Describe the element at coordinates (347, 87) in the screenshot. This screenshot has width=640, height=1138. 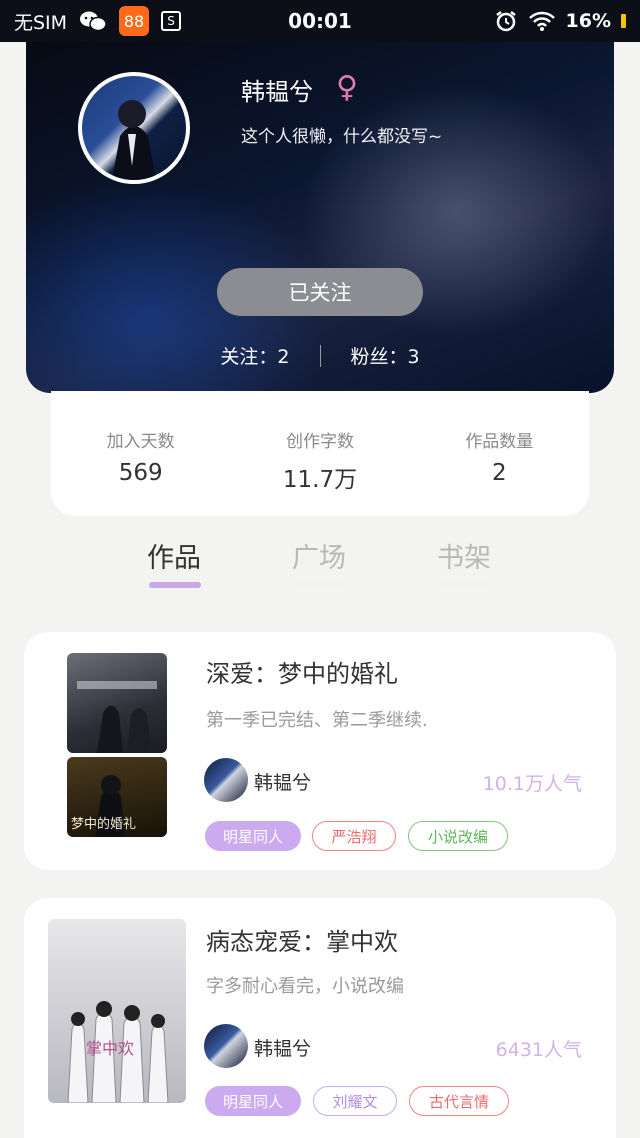
I see `female-icon: ♀` at that location.